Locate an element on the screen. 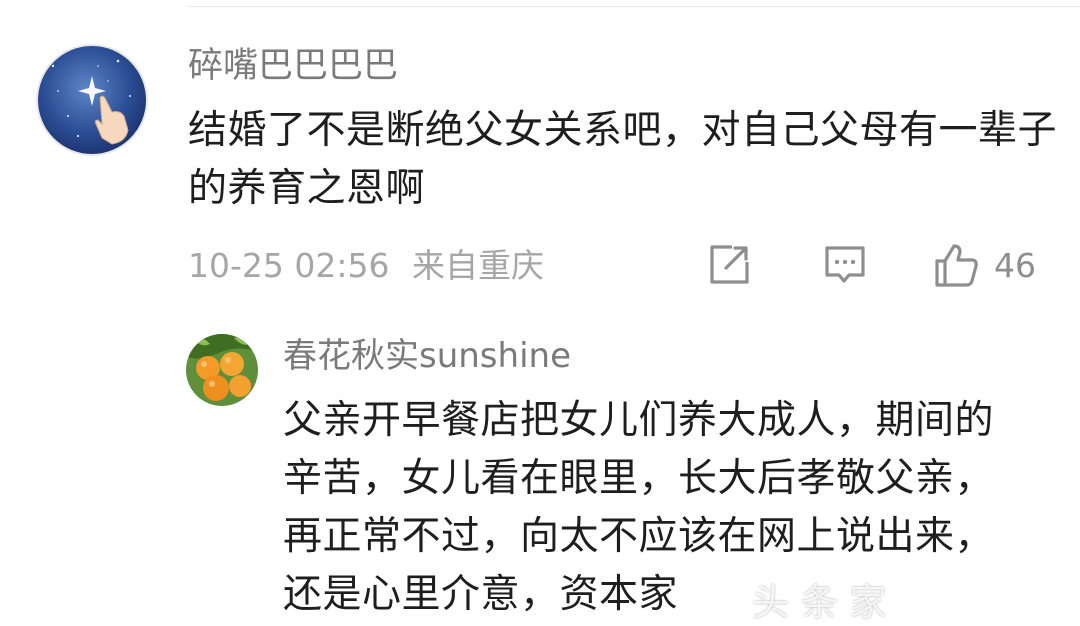 The height and width of the screenshot is (626, 1080). comment-location: 来自重庆 is located at coordinates (477, 265).